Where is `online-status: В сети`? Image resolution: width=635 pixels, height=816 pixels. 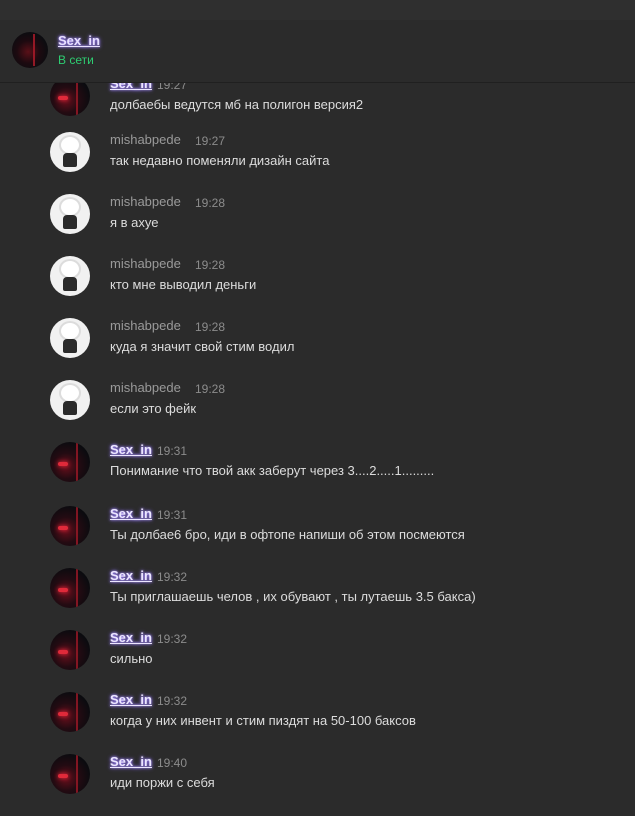 online-status: В сети is located at coordinates (76, 60).